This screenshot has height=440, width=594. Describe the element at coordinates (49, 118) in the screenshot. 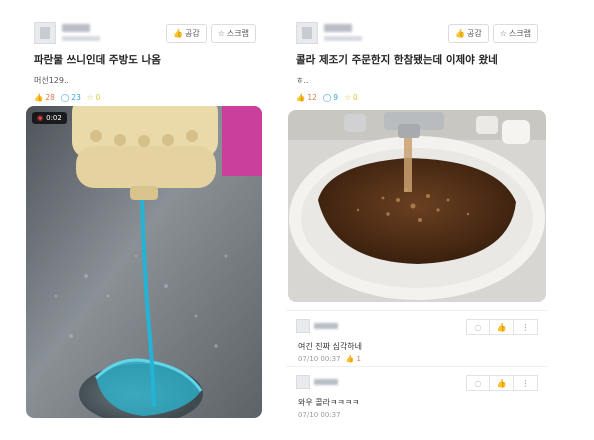

I see `video-time-badge: ◉ 0:02` at that location.